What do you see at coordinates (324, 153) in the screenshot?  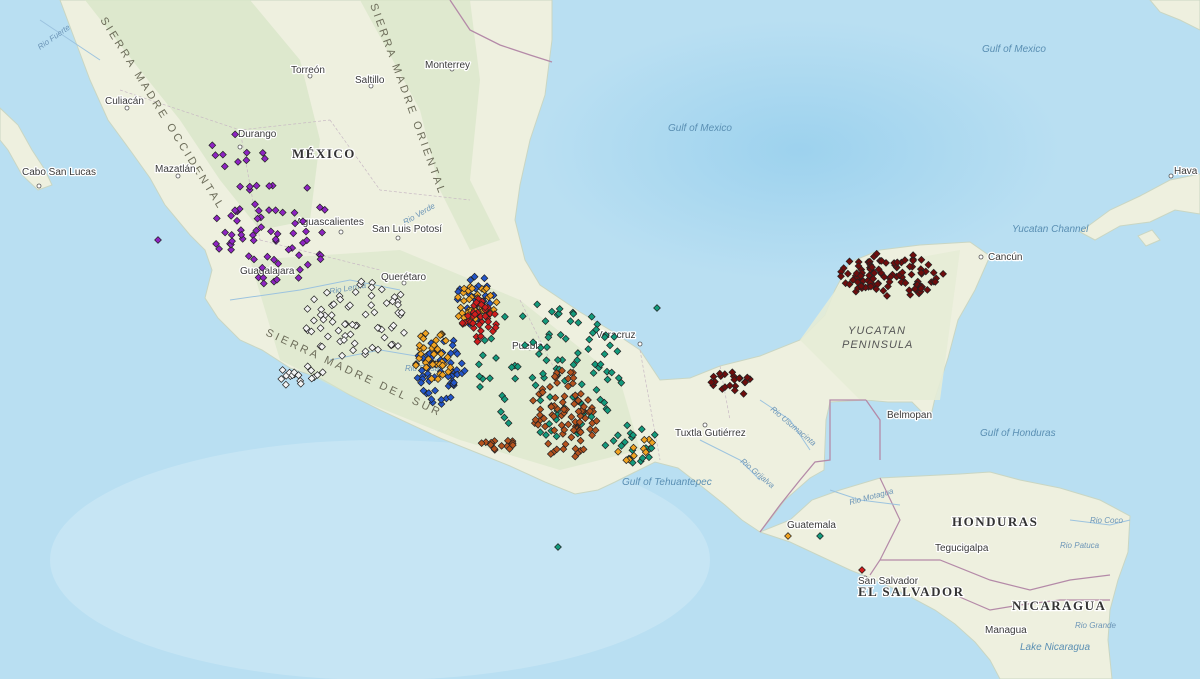 I see `mexico-country-label: MÉXICO` at bounding box center [324, 153].